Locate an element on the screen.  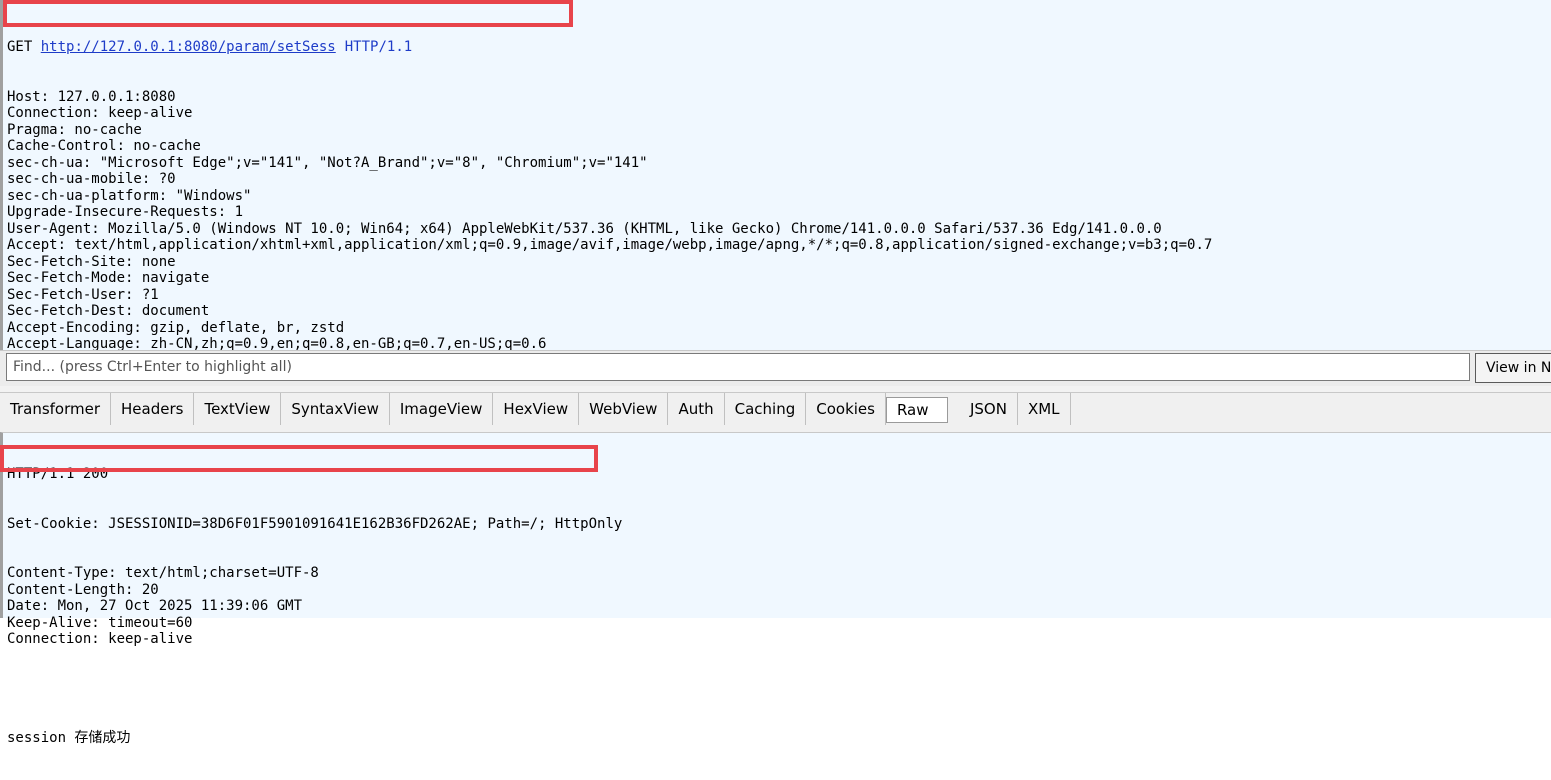
tab-cookies: Cookies is located at coordinates (846, 409).